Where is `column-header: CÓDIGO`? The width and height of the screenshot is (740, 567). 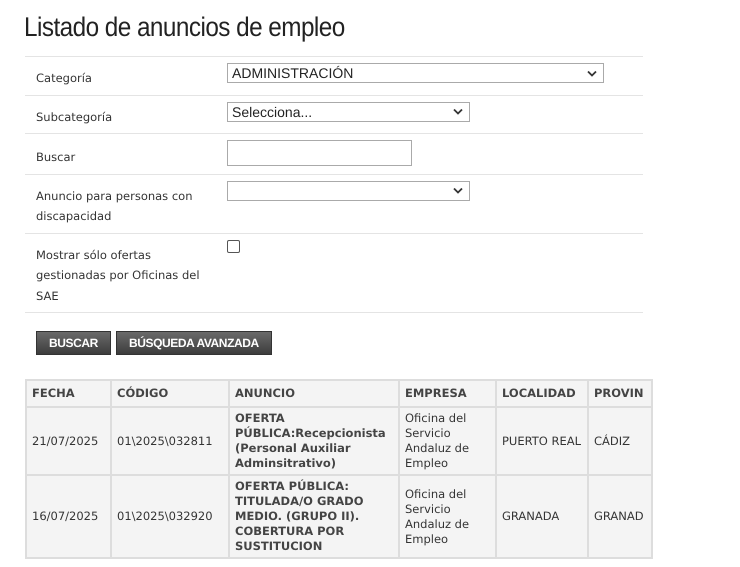
column-header: CÓDIGO is located at coordinates (170, 393).